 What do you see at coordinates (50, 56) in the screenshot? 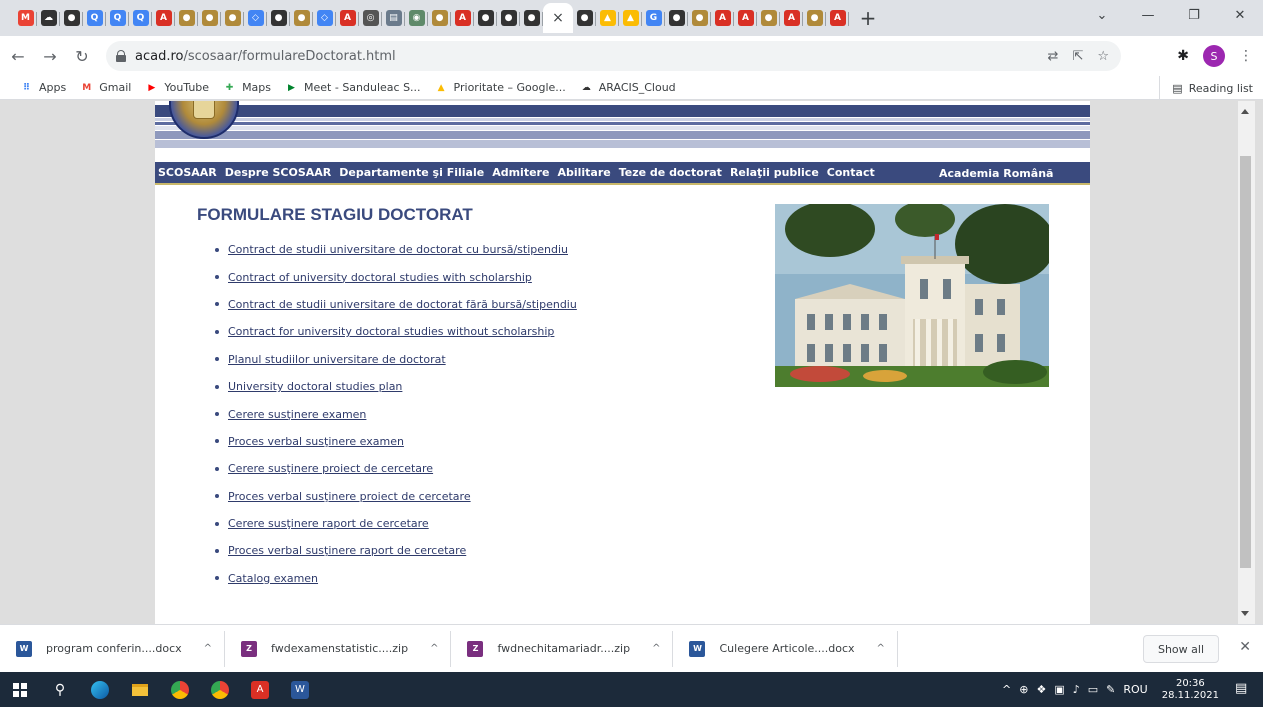
I see `forward-button: →` at bounding box center [50, 56].